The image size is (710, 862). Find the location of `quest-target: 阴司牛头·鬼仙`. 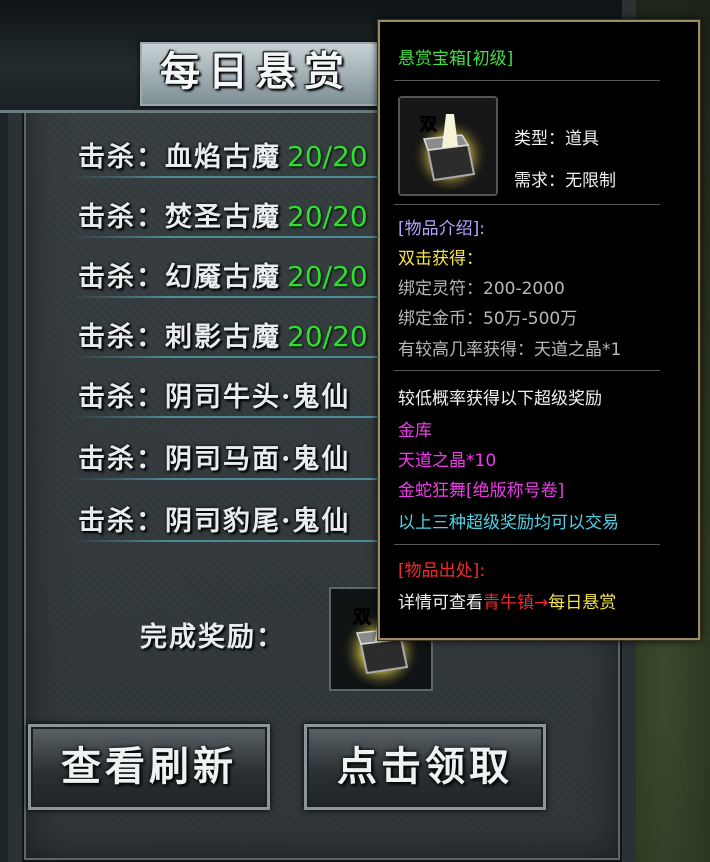

quest-target: 阴司牛头·鬼仙 is located at coordinates (258, 397).